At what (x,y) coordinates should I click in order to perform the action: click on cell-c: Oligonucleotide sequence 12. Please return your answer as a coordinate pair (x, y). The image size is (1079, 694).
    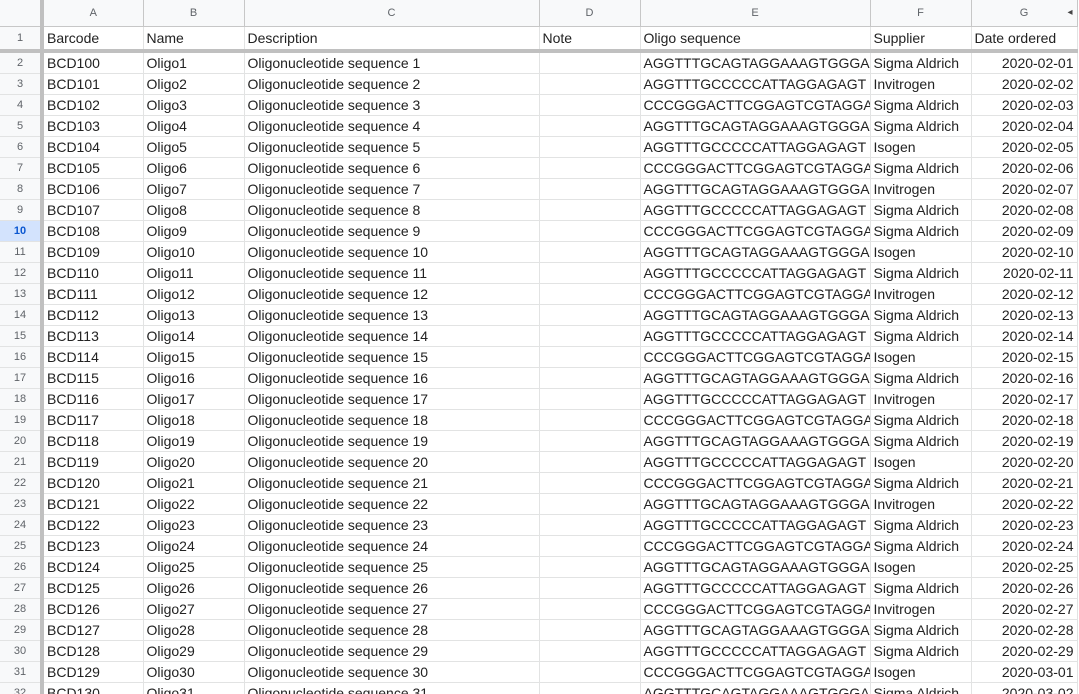
    Looking at the image, I should click on (392, 294).